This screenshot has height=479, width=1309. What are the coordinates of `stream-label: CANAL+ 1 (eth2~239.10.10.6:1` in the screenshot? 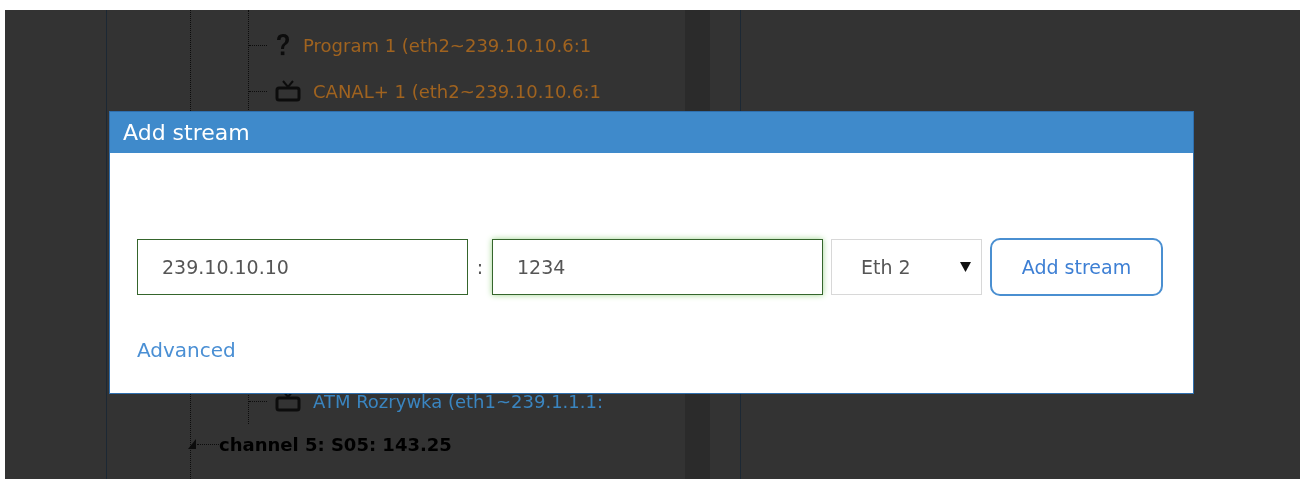 It's located at (457, 91).